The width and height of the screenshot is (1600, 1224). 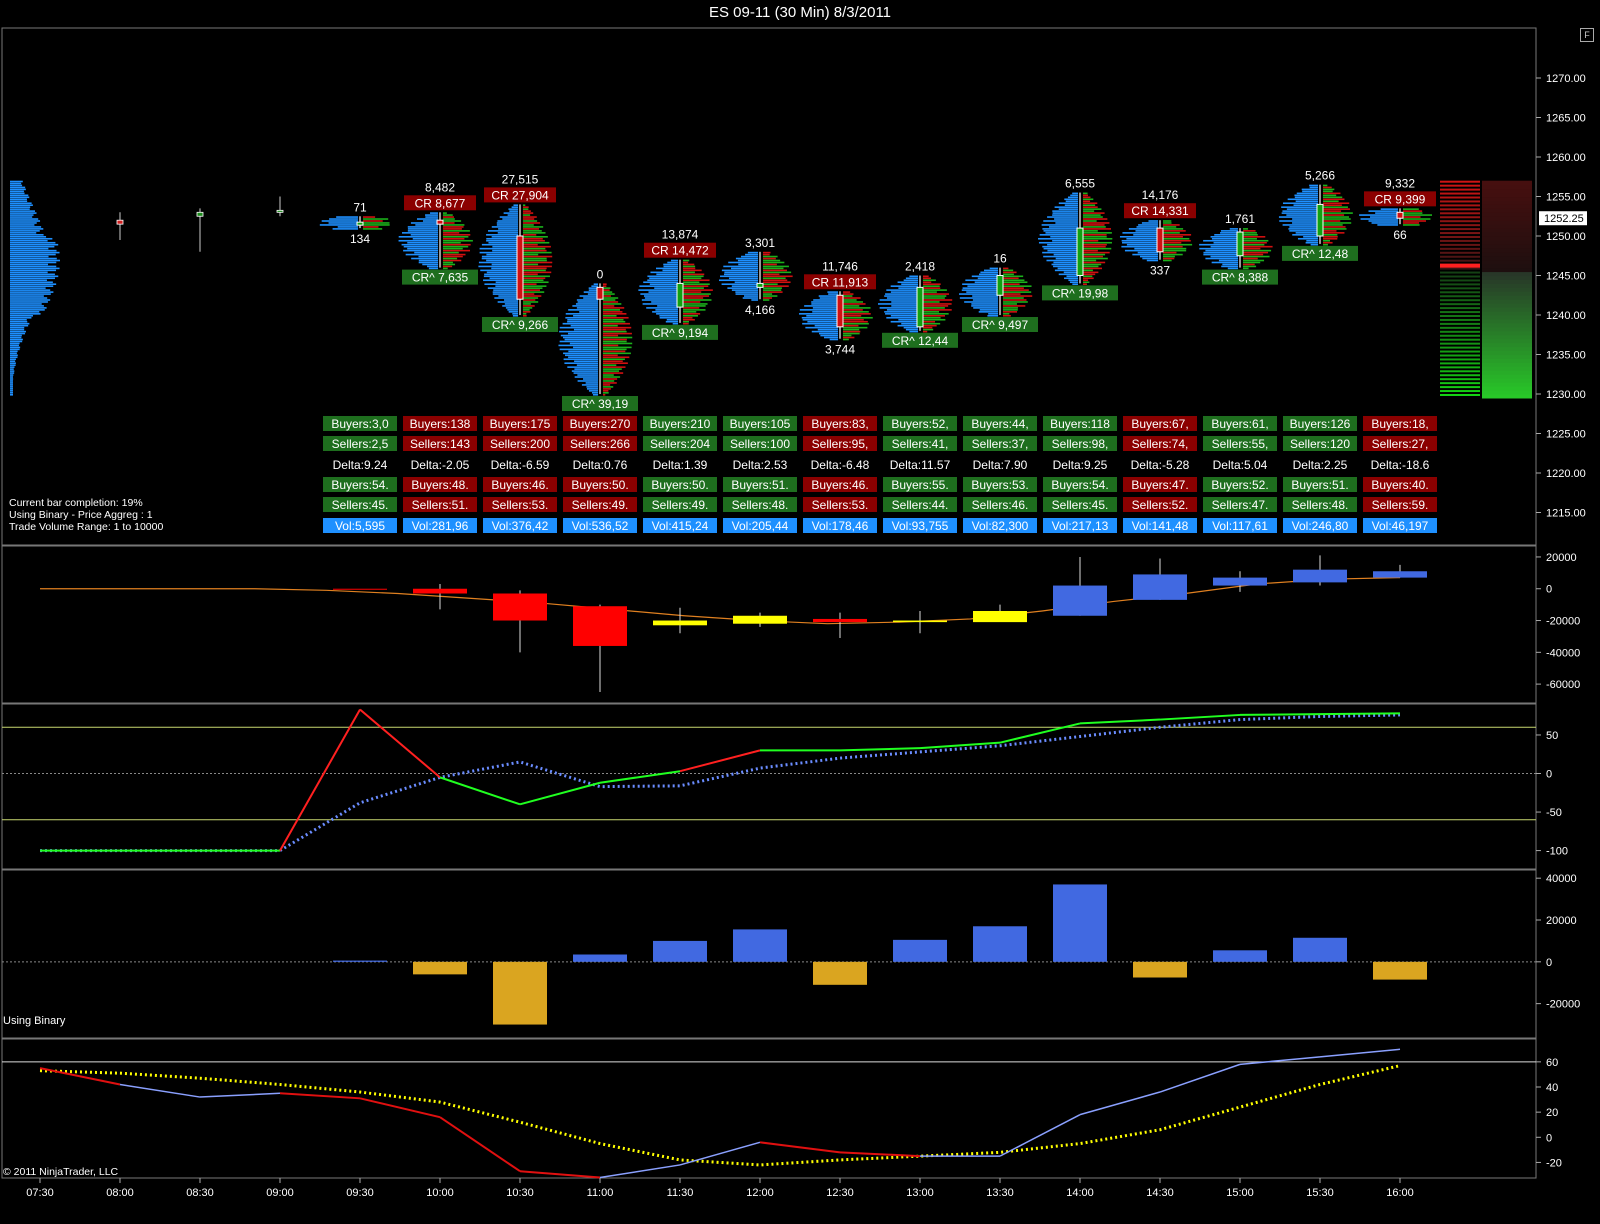 What do you see at coordinates (1566, 198) in the screenshot?
I see `price-tick-label: 1255.00` at bounding box center [1566, 198].